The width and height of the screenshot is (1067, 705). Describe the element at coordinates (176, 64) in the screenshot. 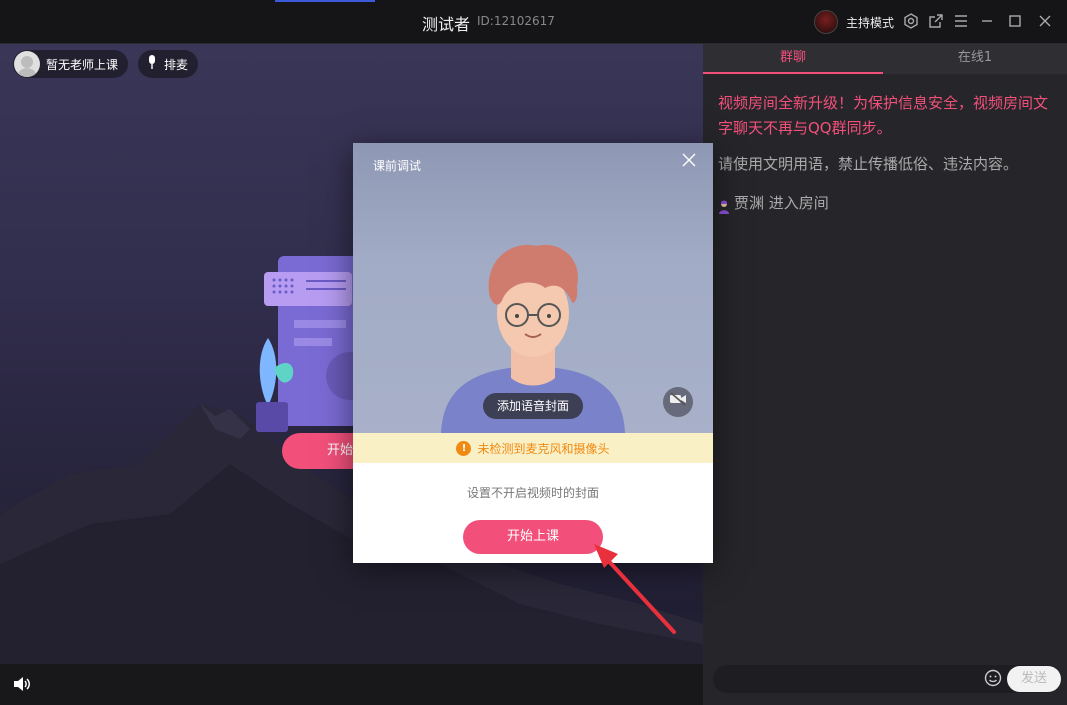

I see `queue-mic-label: 排麦` at that location.